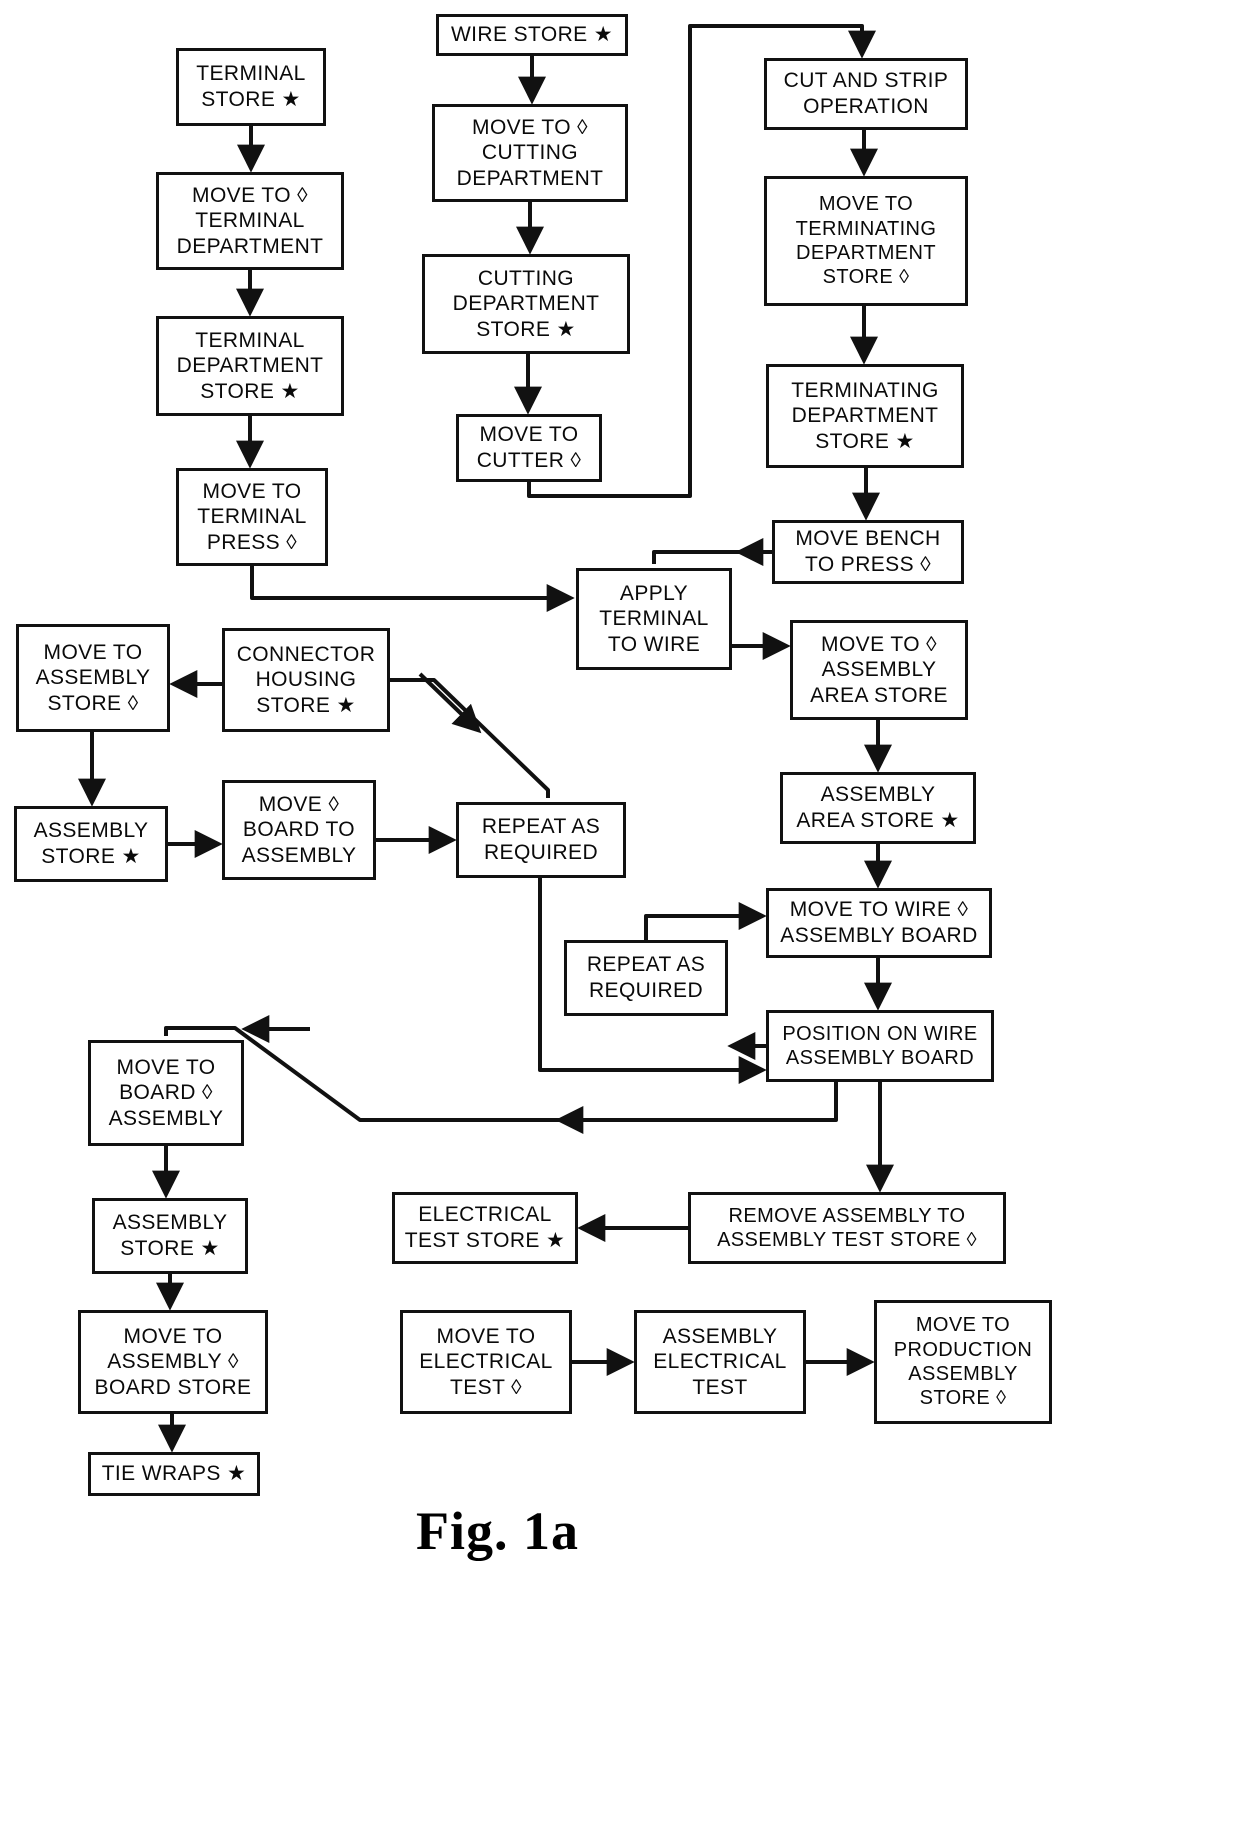 The image size is (1240, 1824). I want to click on node-position-on-wire-board: POSITION ON WIRE ASSEMBLY BOARD, so click(880, 1046).